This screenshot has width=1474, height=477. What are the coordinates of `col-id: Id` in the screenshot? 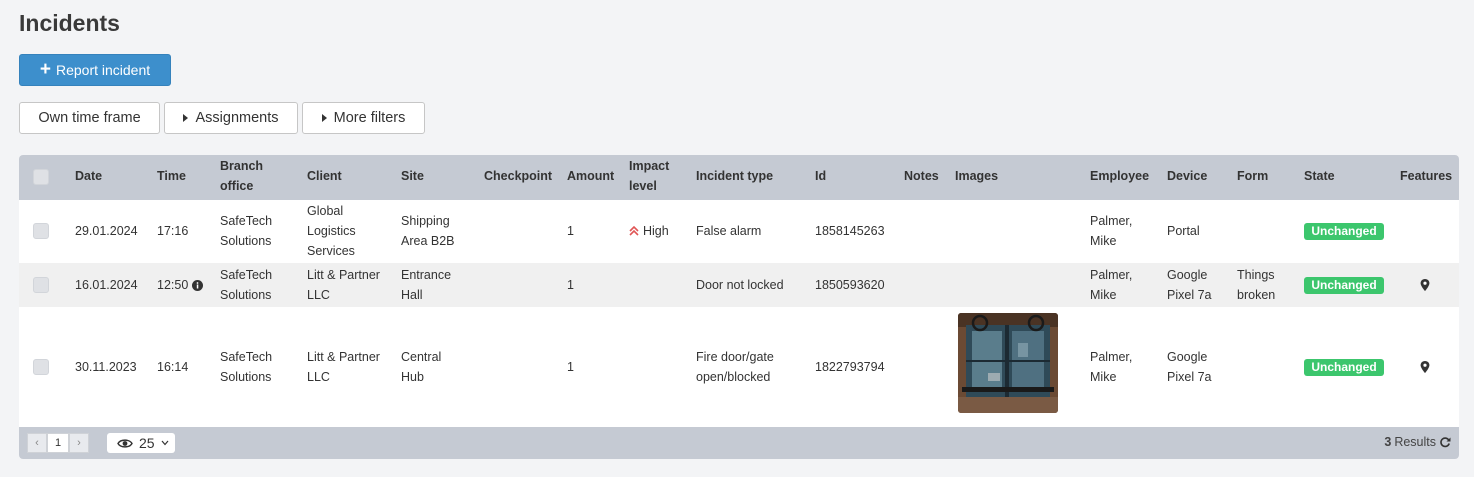 It's located at (820, 176).